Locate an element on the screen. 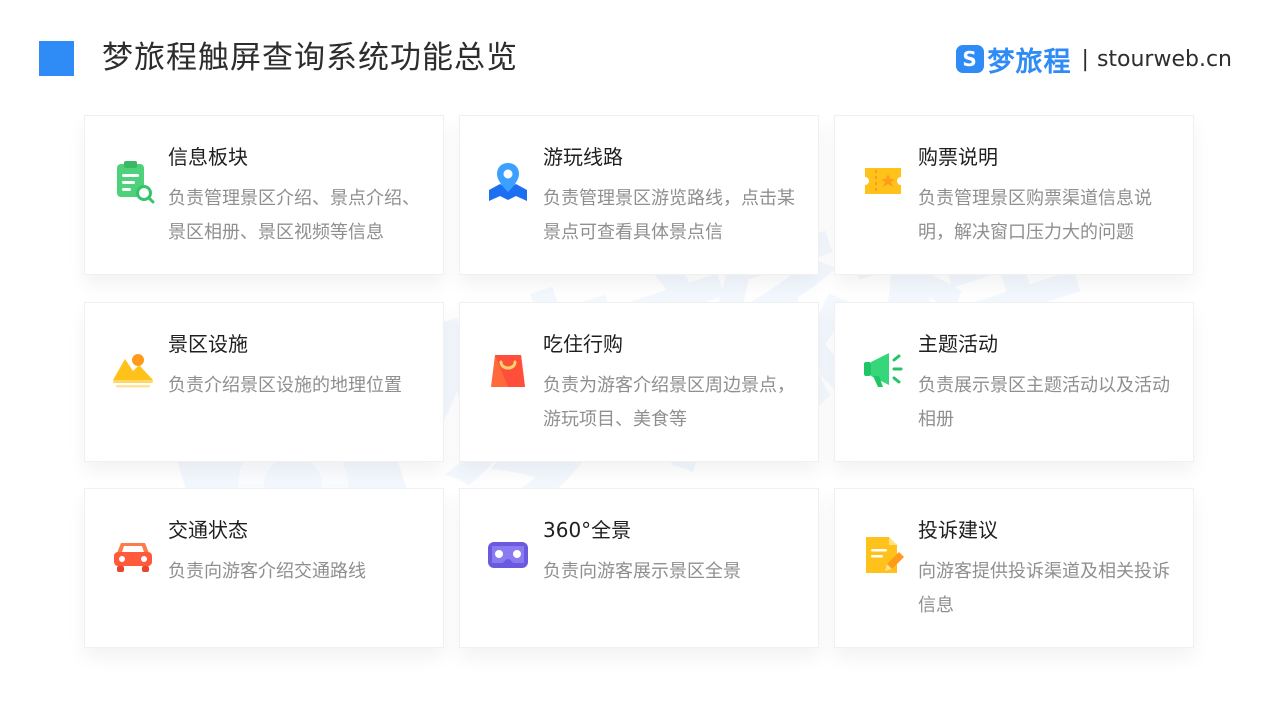 Image resolution: width=1280 pixels, height=720 pixels. card-theme-events: 主题活动 负责展示景区主题活动以及活动相册 is located at coordinates (1014, 382).